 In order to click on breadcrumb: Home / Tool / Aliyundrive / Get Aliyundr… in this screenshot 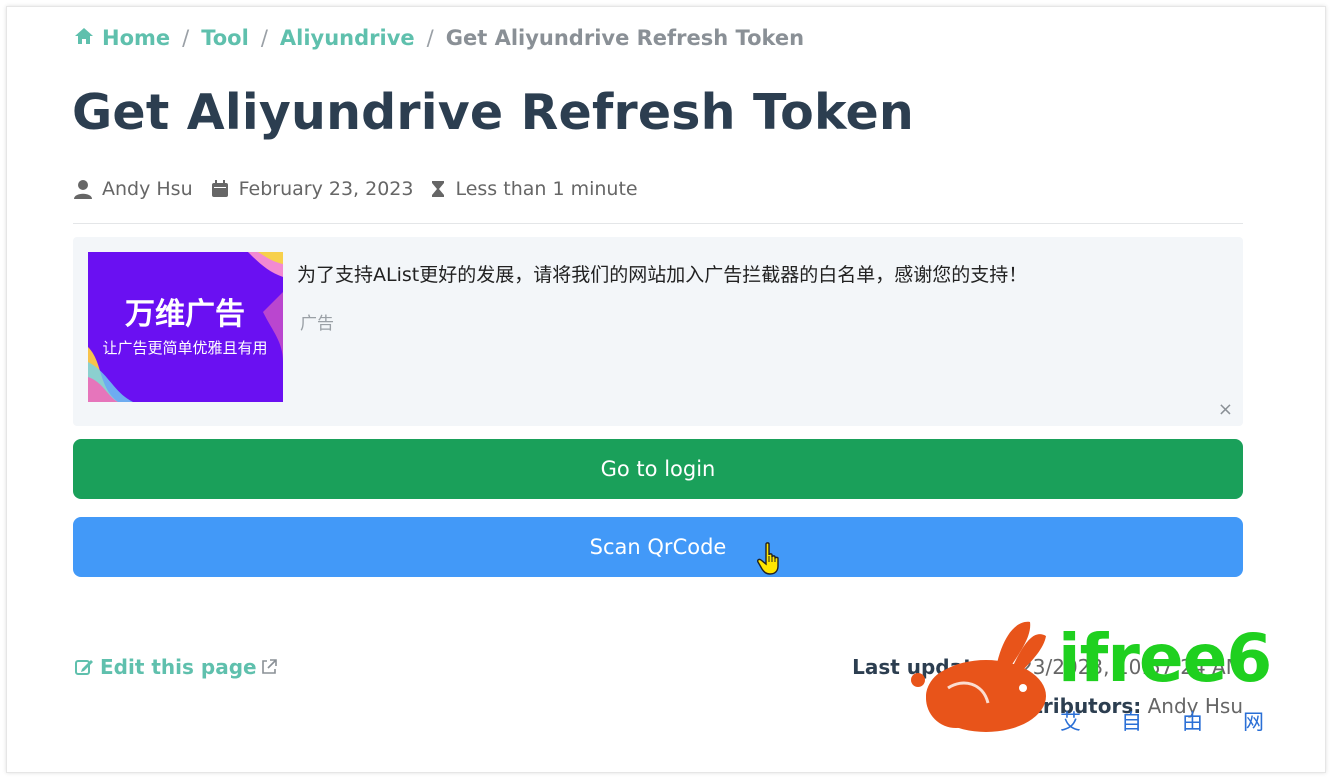, I will do `click(439, 38)`.